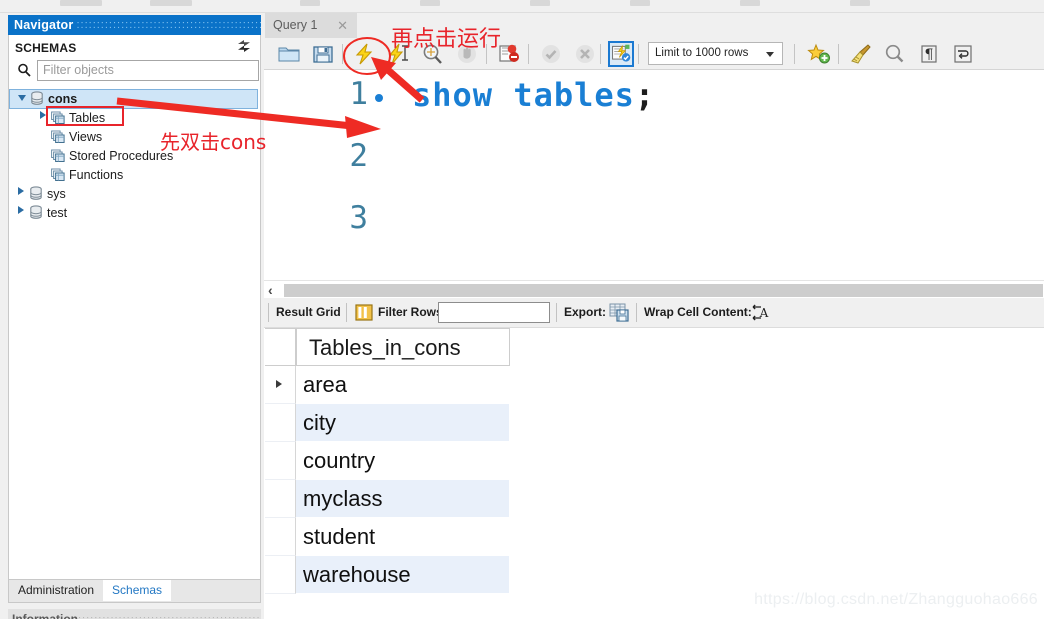 The image size is (1044, 619). Describe the element at coordinates (244, 46) in the screenshot. I see `refresh-icon` at that location.